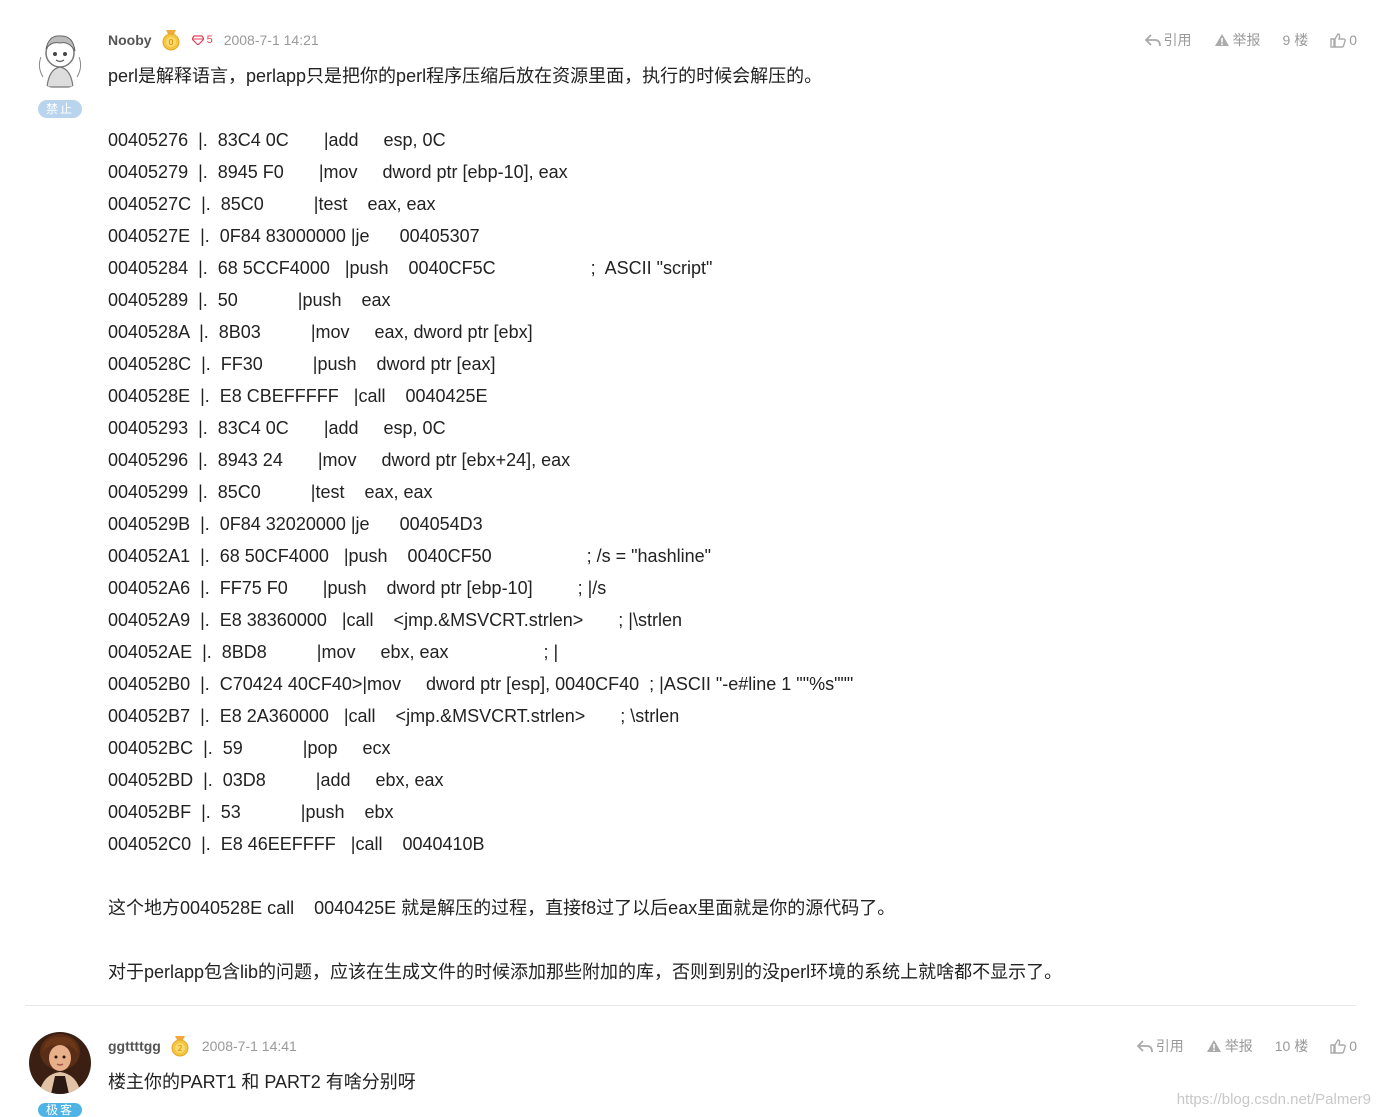 Image resolution: width=1381 pixels, height=1117 pixels. Describe the element at coordinates (1273, 1099) in the screenshot. I see `watermark: https://blog.csdn.net/Palmer9` at that location.